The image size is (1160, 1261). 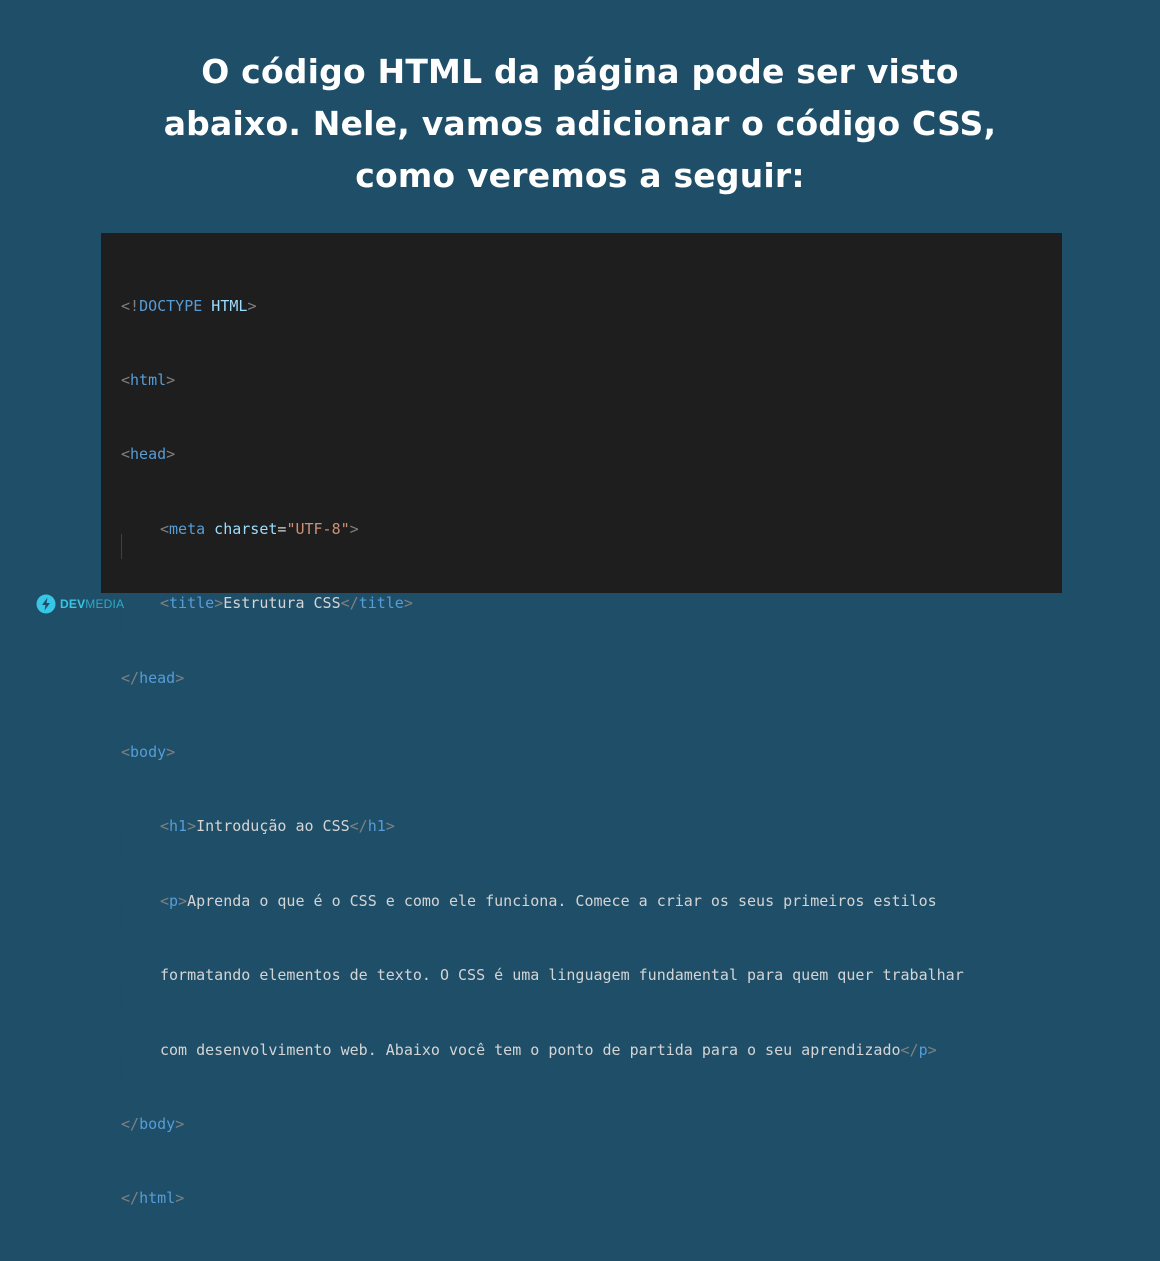 I want to click on code-line-doctype: <!DOCTYPE HTML>, so click(x=542, y=306).